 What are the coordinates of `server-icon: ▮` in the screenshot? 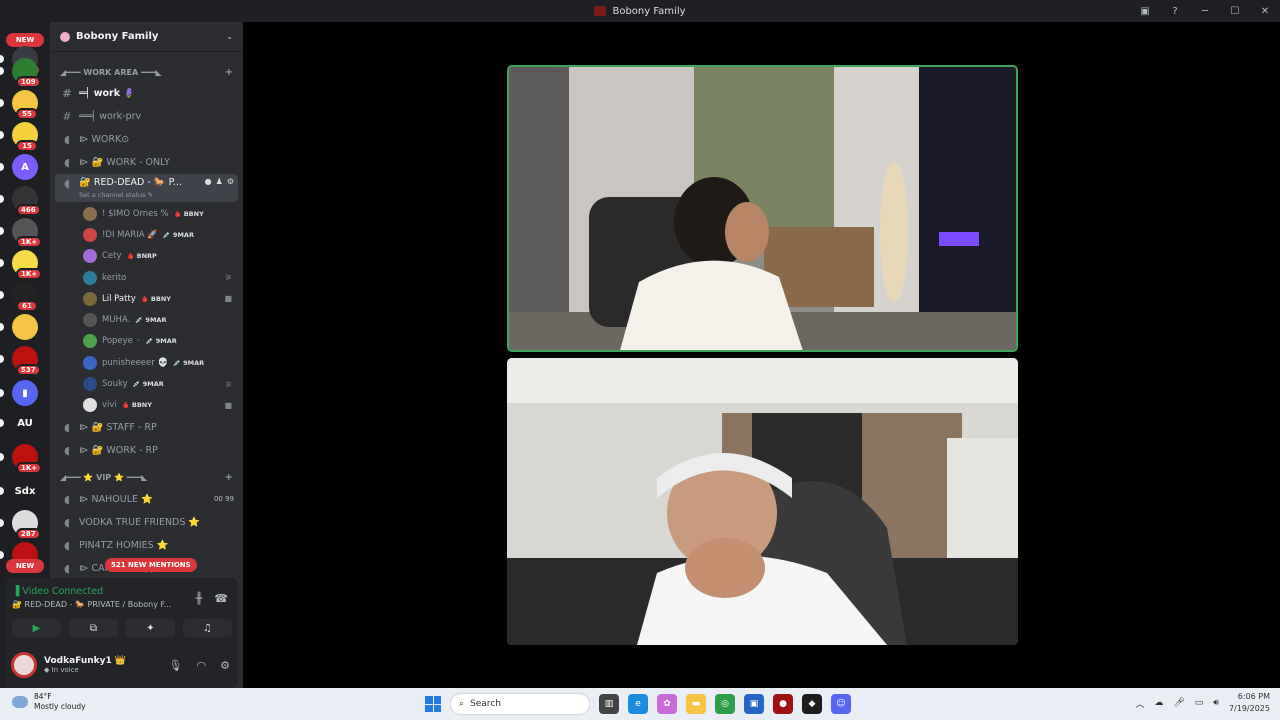 It's located at (25, 393).